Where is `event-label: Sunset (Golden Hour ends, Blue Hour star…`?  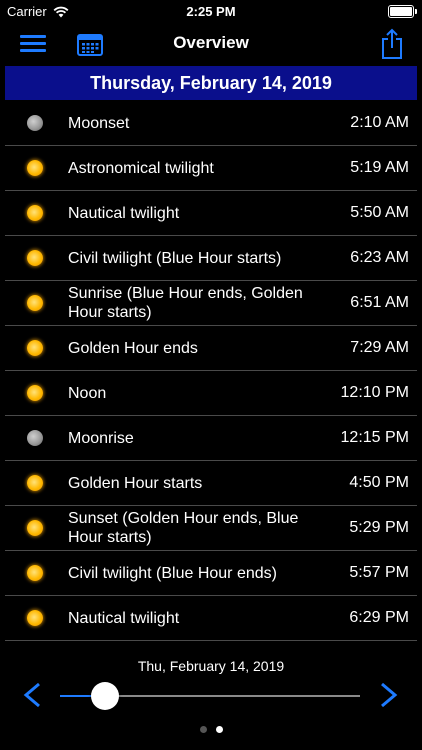
event-label: Sunset (Golden Hour ends, Blue Hour star… is located at coordinates (183, 528).